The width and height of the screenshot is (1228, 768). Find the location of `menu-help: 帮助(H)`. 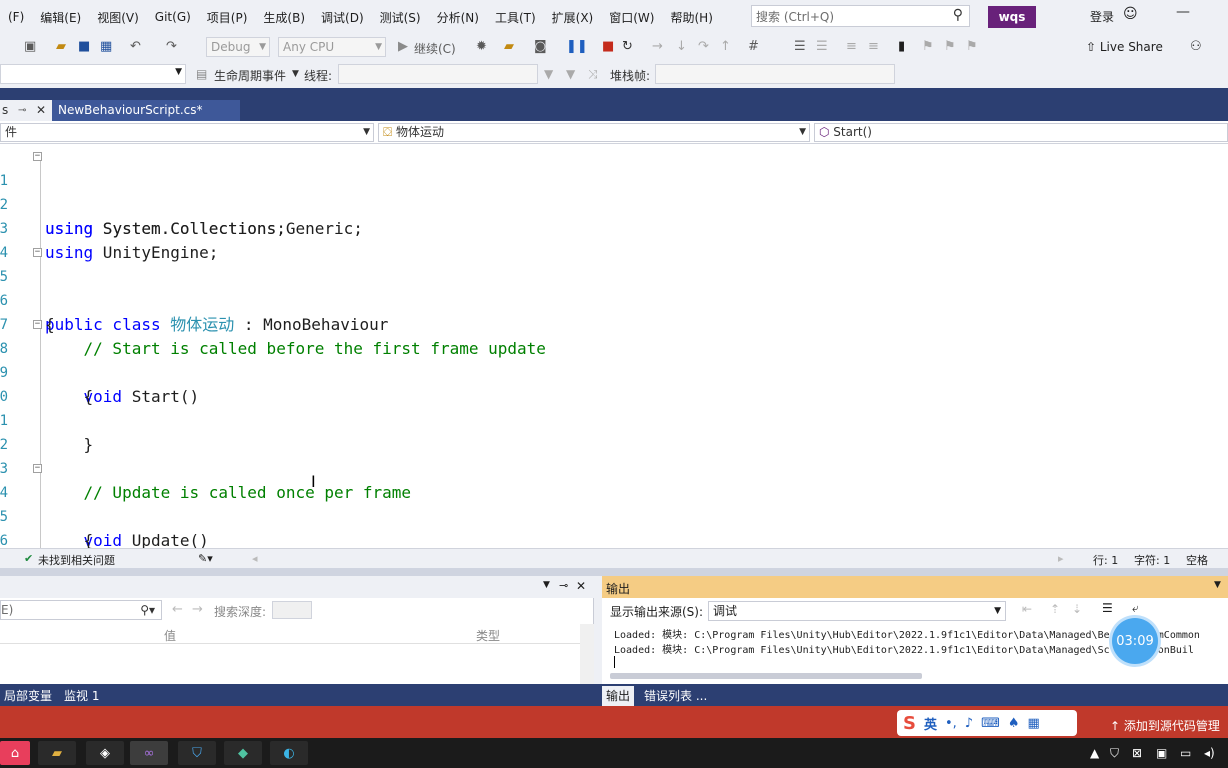

menu-help: 帮助(H) is located at coordinates (691, 17).